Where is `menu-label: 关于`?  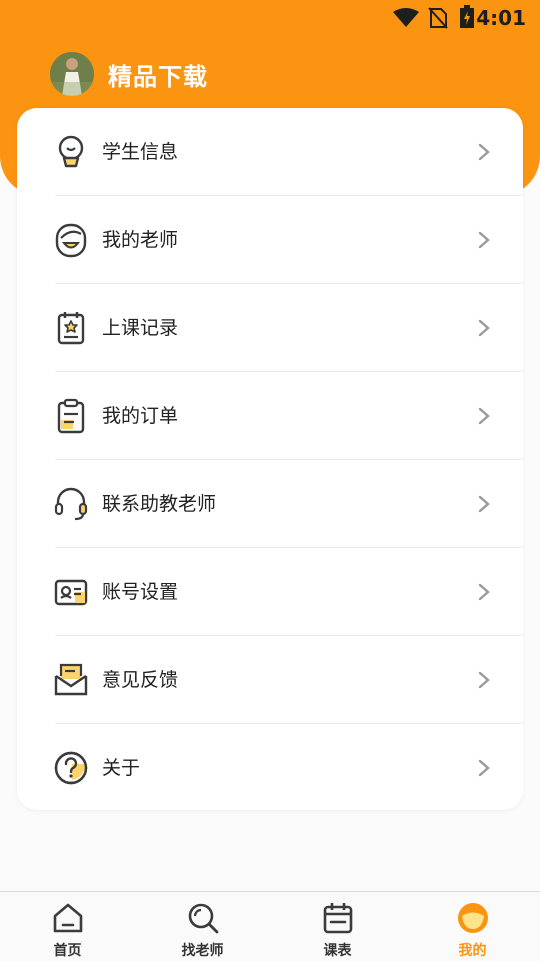
menu-label: 关于 is located at coordinates (121, 768).